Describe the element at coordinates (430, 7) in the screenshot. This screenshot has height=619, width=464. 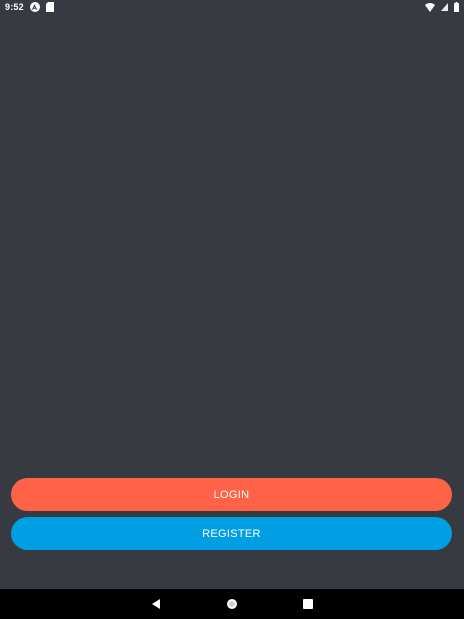
I see `wifi-icon` at that location.